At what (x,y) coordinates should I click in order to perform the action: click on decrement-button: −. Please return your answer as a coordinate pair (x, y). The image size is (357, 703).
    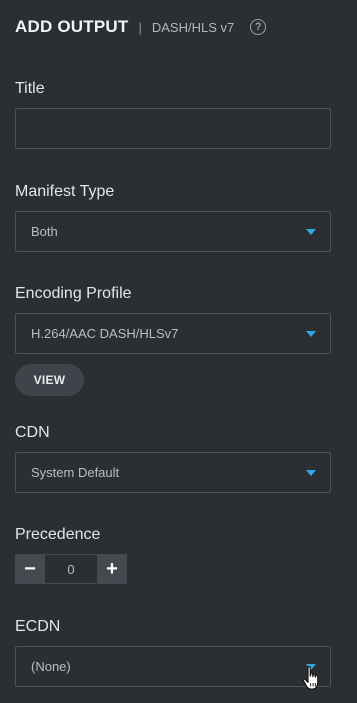
    Looking at the image, I should click on (30, 569).